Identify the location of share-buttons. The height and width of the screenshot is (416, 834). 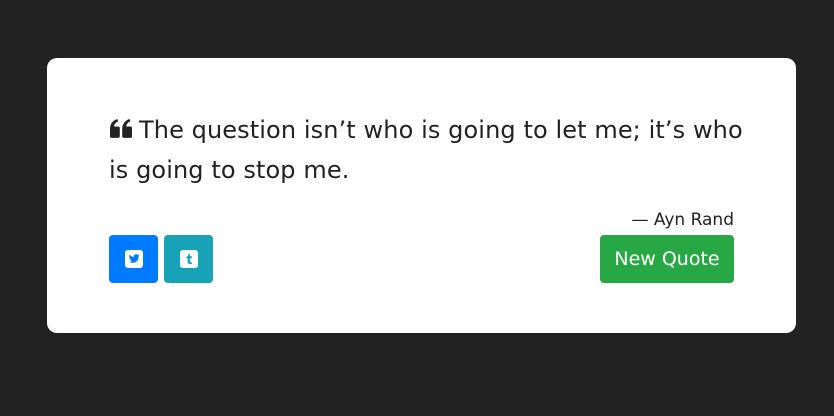
(161, 259).